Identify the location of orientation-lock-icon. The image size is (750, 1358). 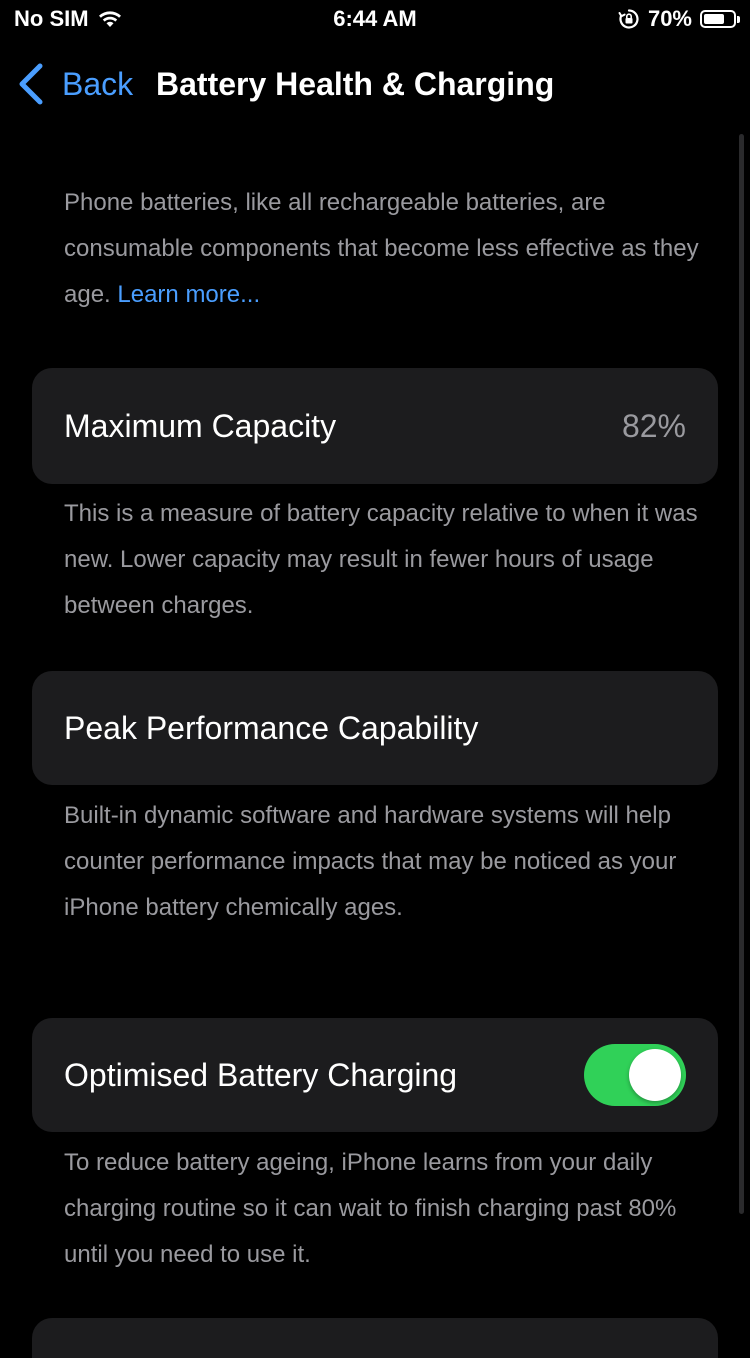
(628, 19).